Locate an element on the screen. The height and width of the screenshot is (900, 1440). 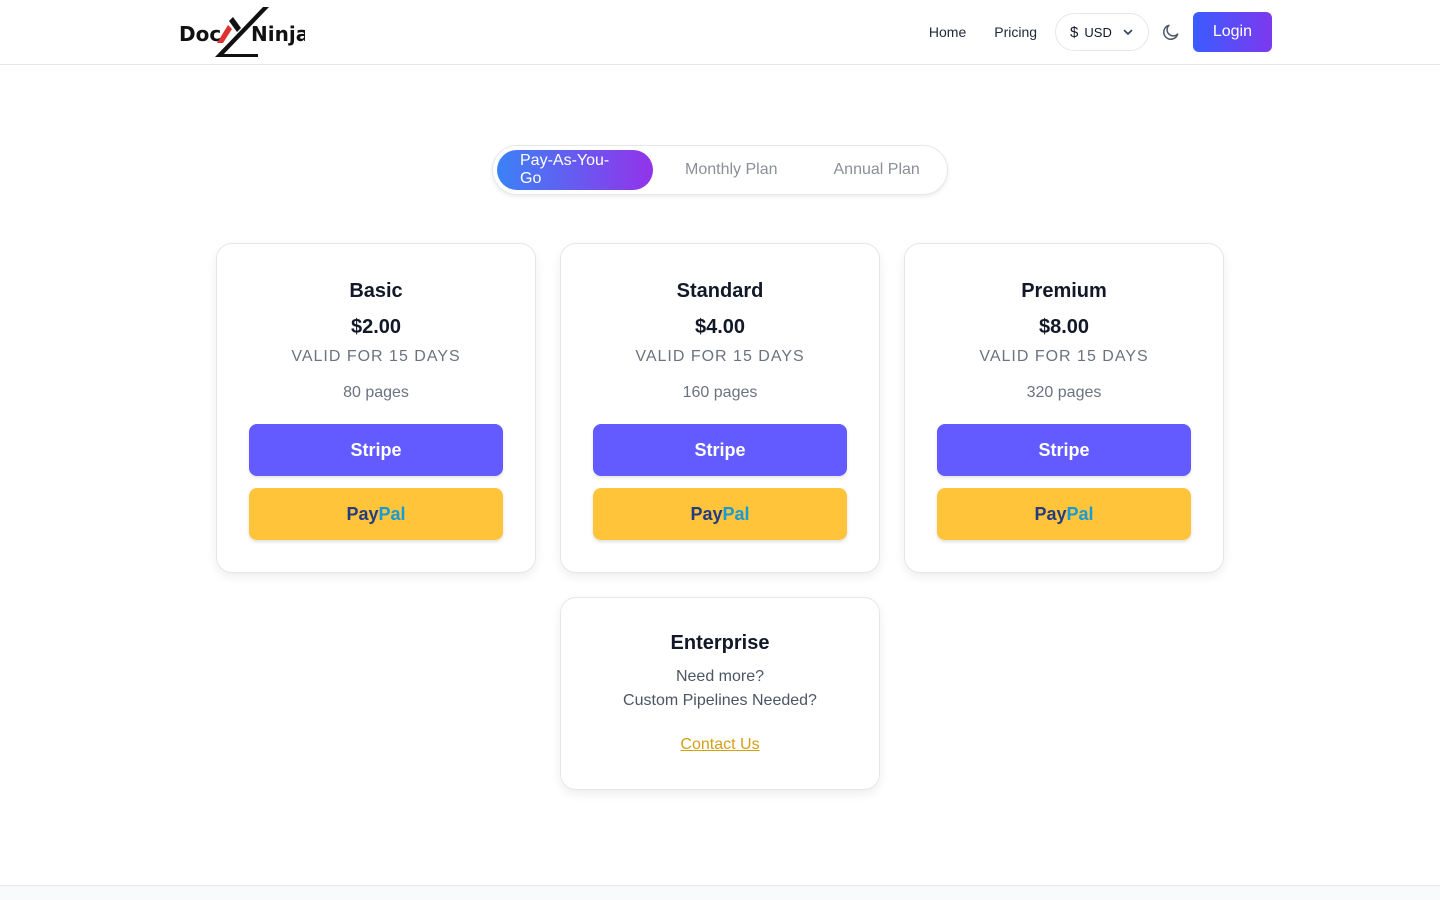
docxninja-logo: Doc Ninja is located at coordinates (242, 32).